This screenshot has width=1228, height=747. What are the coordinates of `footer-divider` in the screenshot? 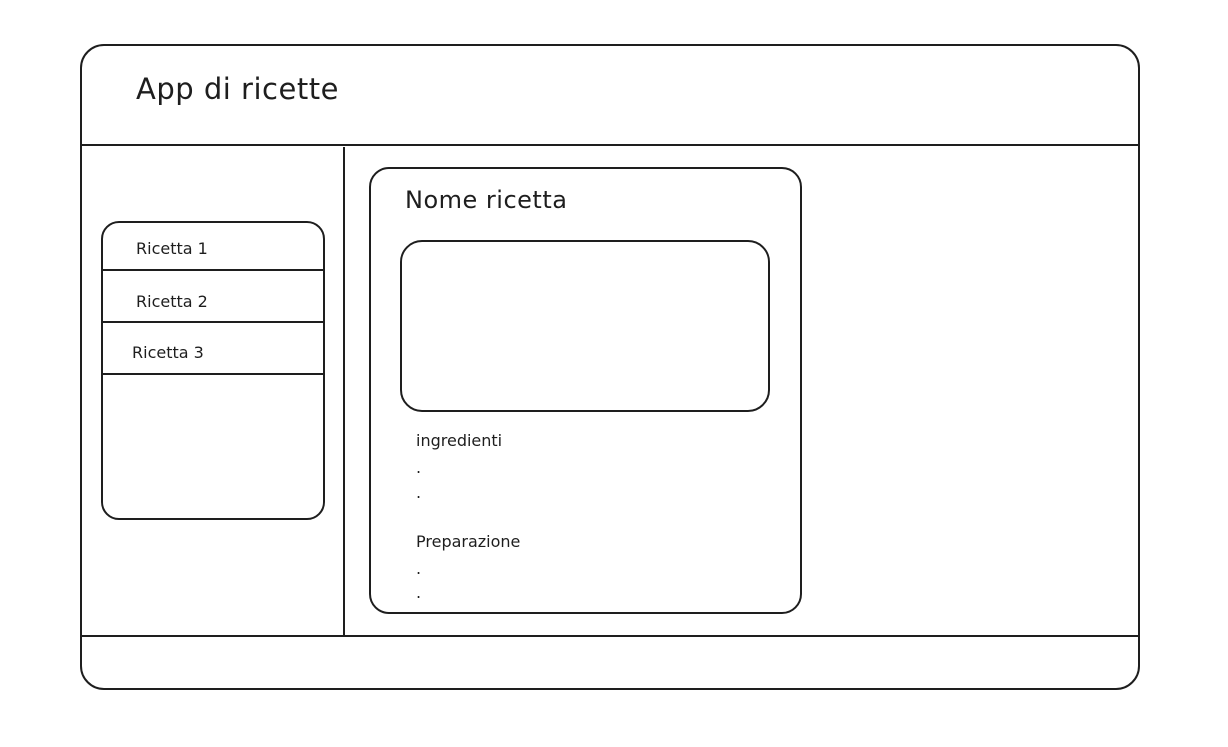 It's located at (610, 636).